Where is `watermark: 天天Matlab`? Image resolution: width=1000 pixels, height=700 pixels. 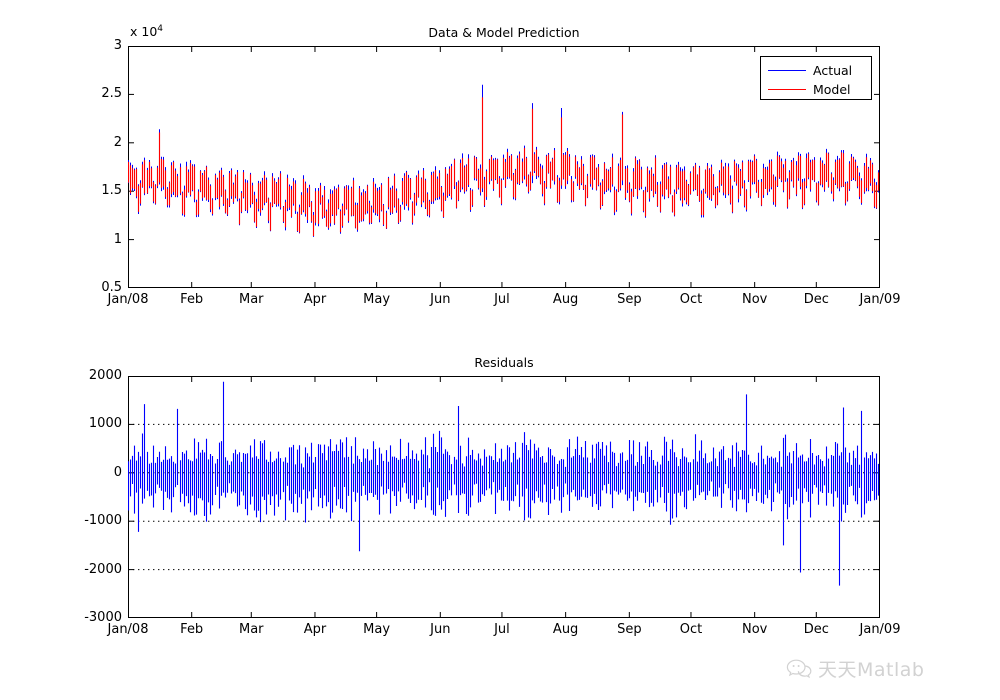 watermark: 天天Matlab is located at coordinates (855, 668).